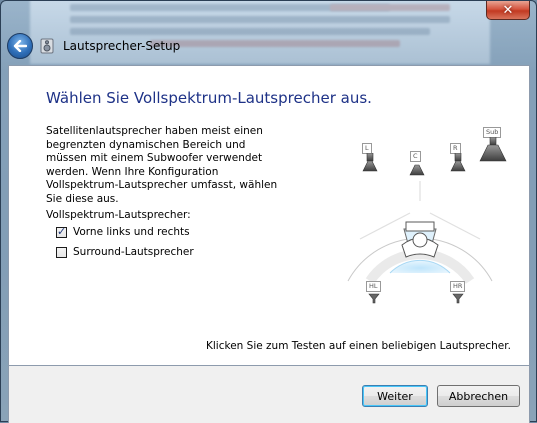 The image size is (537, 423). I want to click on back-button, so click(20, 46).